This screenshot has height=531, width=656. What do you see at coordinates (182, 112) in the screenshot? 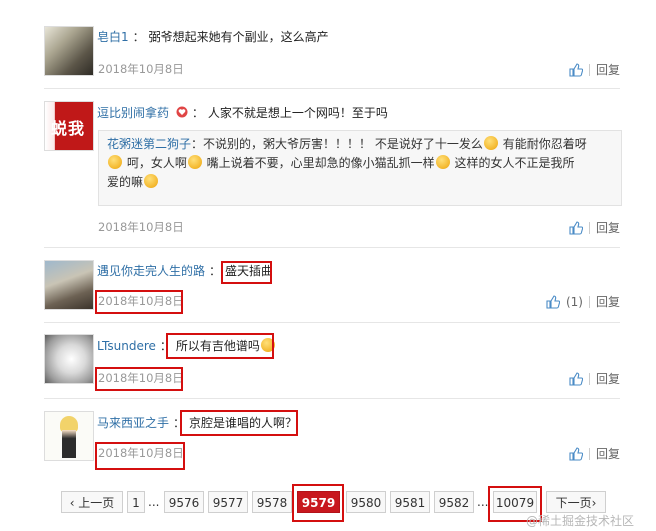
I see `heart-badge-icon` at bounding box center [182, 112].